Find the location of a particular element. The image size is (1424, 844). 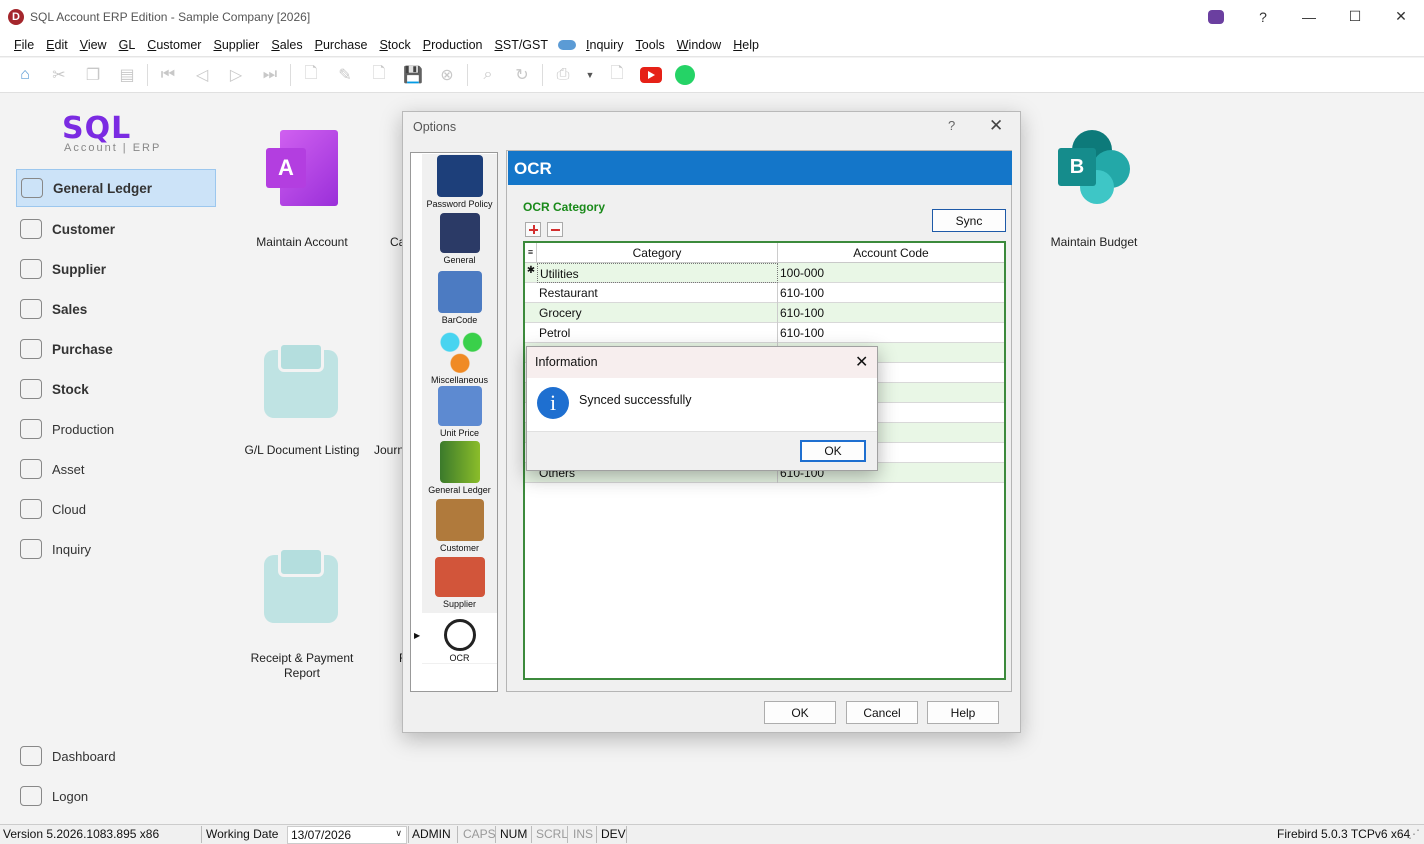

column-header-category: Category is located at coordinates (657, 253).